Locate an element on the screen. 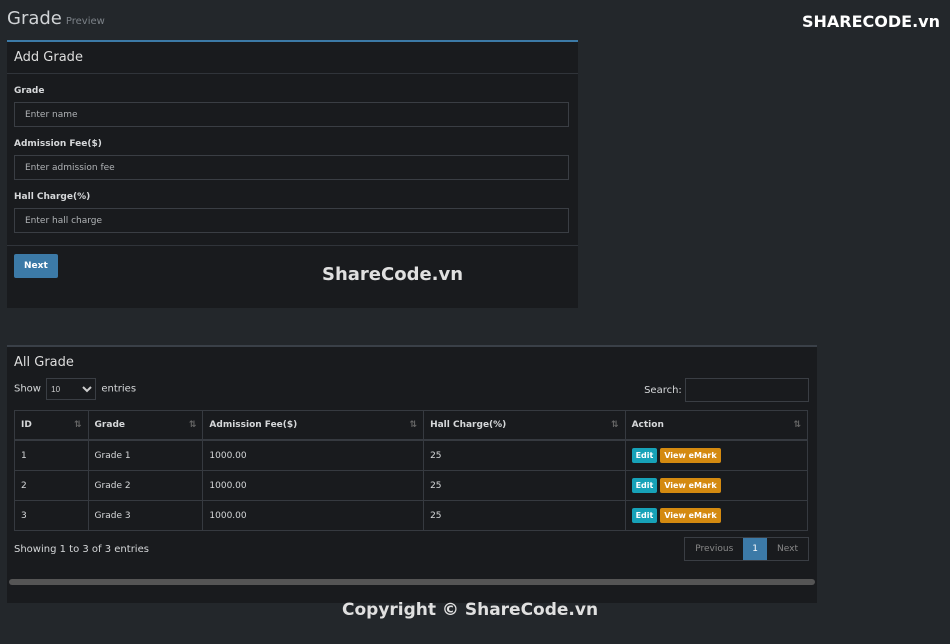  column-header: Admission Fee($) ⇅ is located at coordinates (313, 425).